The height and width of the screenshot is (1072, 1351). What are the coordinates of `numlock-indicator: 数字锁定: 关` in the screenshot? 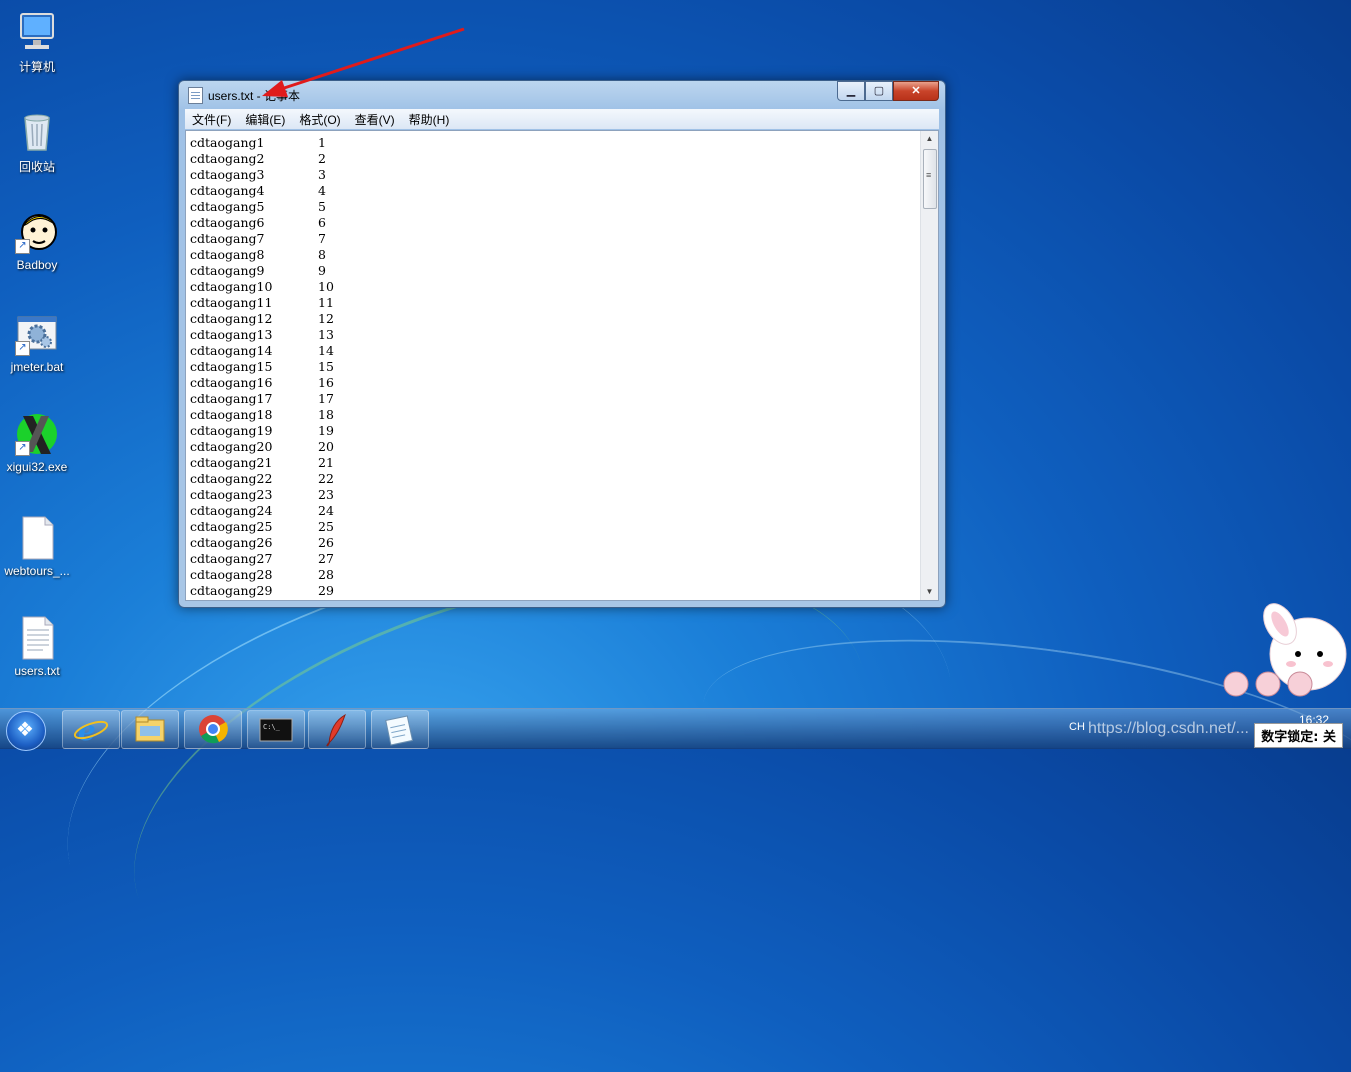 It's located at (1298, 735).